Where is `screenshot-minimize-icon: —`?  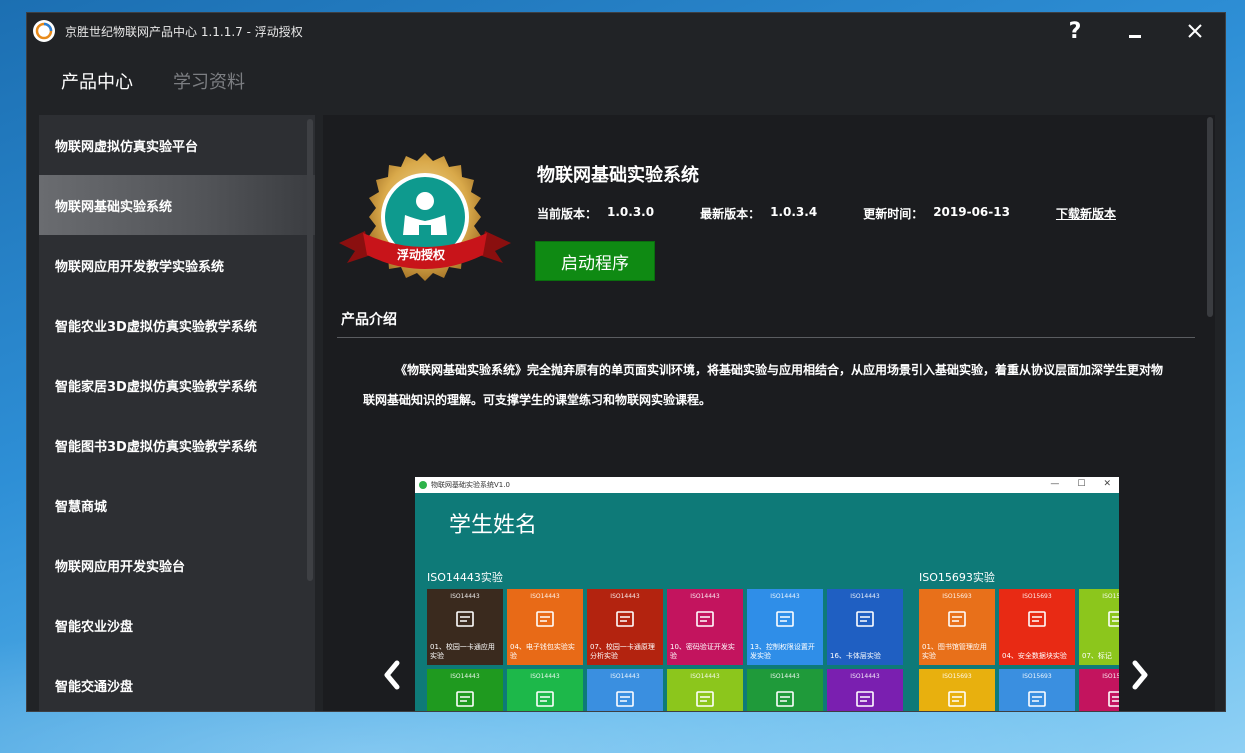 screenshot-minimize-icon: — is located at coordinates (1055, 484).